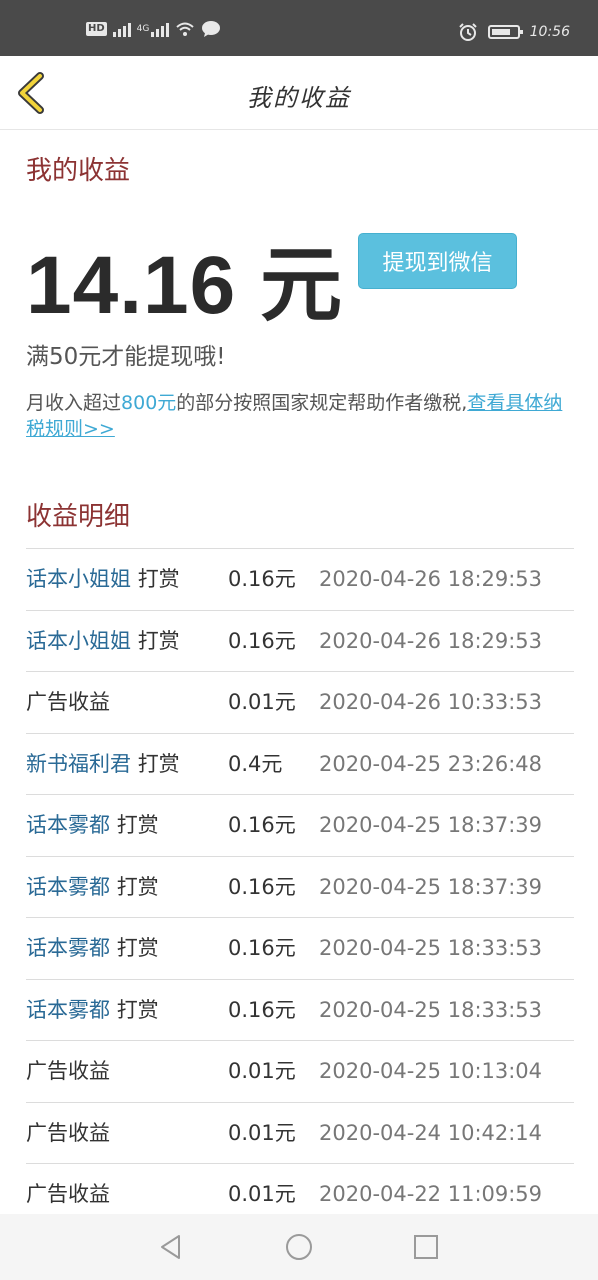  Describe the element at coordinates (121, 29) in the screenshot. I see `signal-icon` at that location.